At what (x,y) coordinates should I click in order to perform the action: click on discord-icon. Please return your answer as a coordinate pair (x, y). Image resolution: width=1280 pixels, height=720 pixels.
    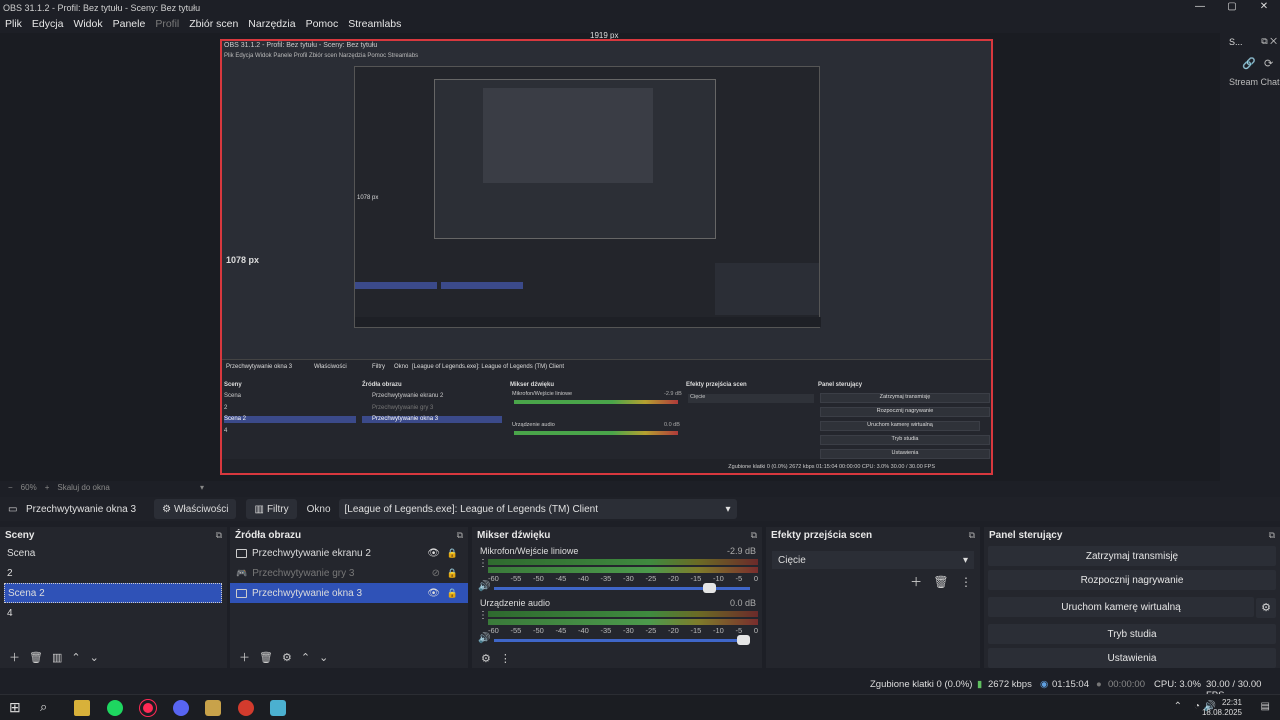
    Looking at the image, I should click on (181, 708).